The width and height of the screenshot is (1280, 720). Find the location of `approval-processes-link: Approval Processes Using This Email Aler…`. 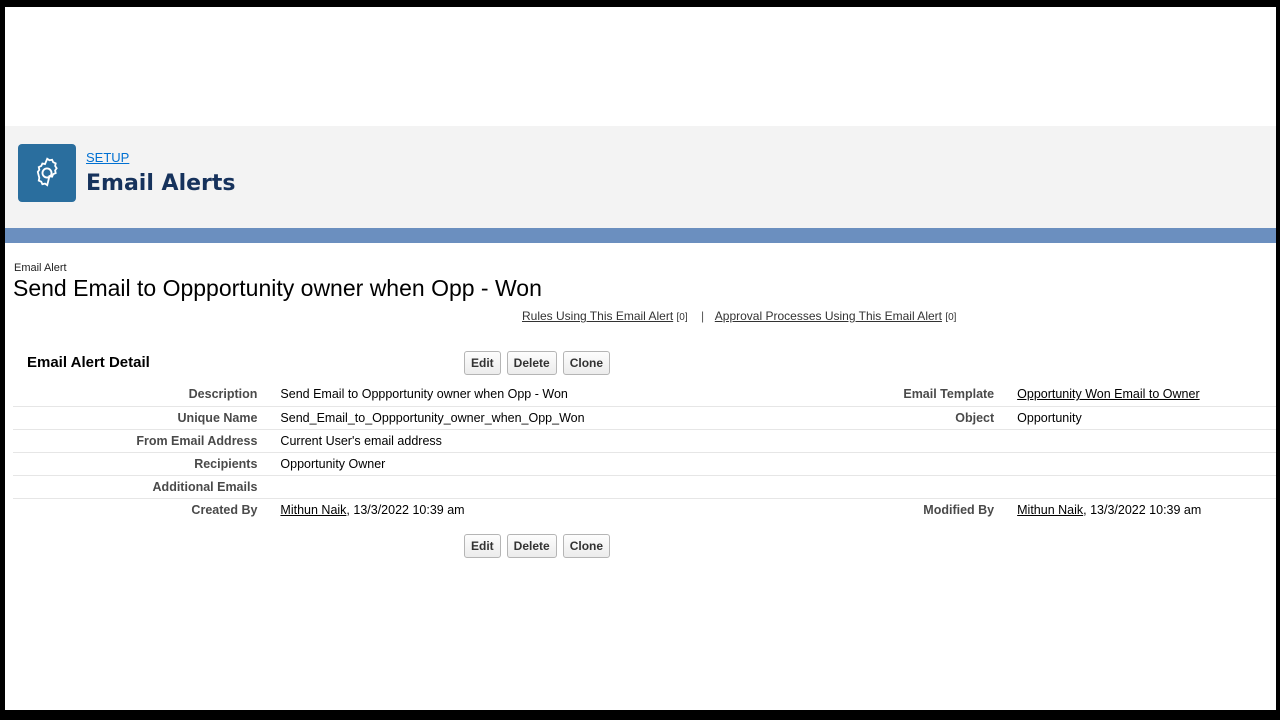

approval-processes-link: Approval Processes Using This Email Aler… is located at coordinates (828, 316).